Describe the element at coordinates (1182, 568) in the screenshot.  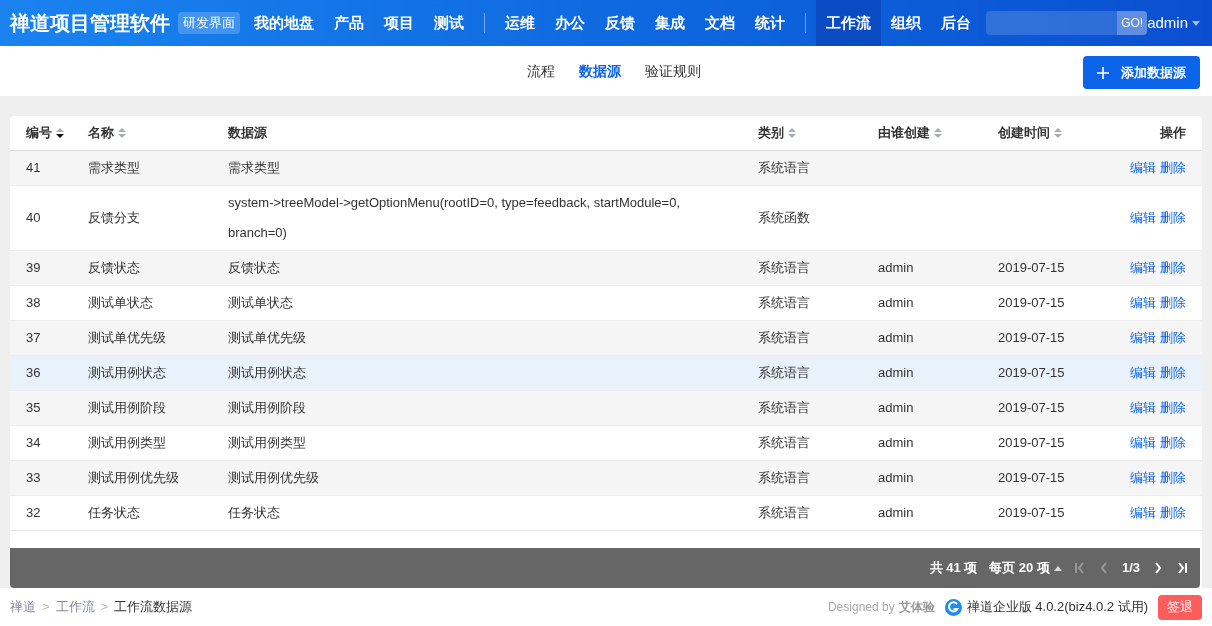
I see `last-page-icon` at that location.